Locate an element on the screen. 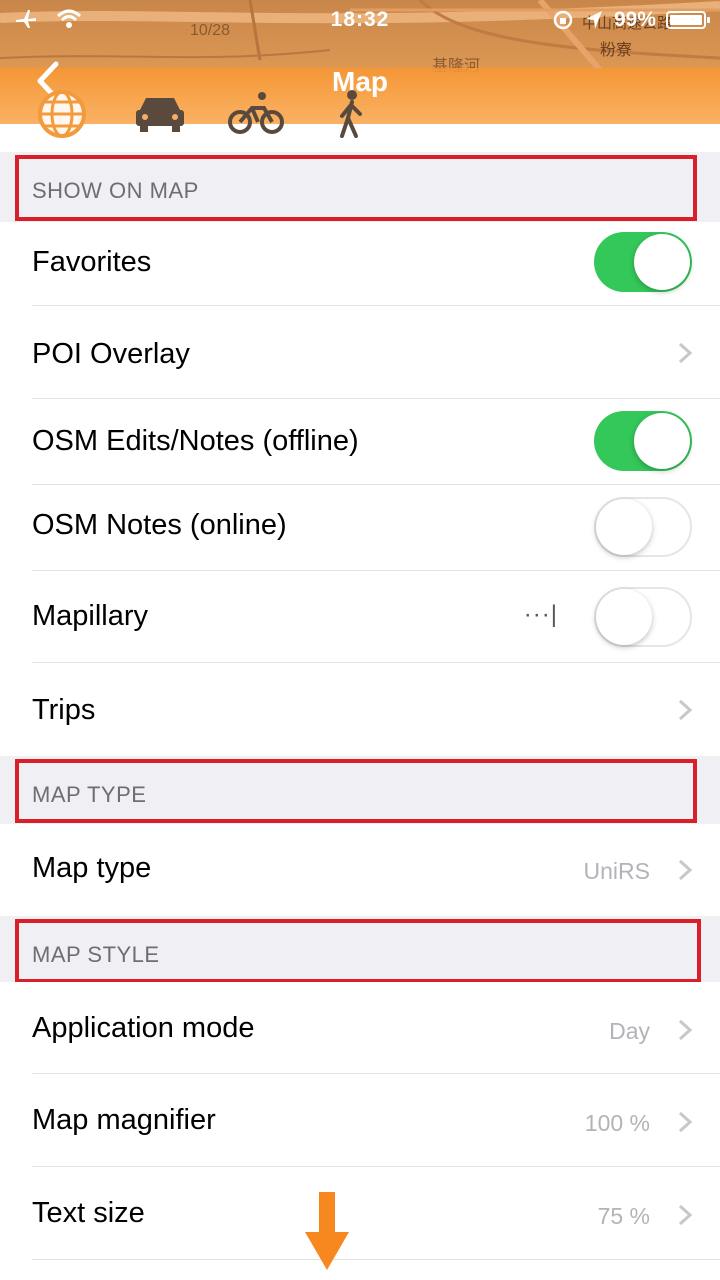 This screenshot has width=720, height=1280. scroll-down-arrow-icon is located at coordinates (327, 1231).